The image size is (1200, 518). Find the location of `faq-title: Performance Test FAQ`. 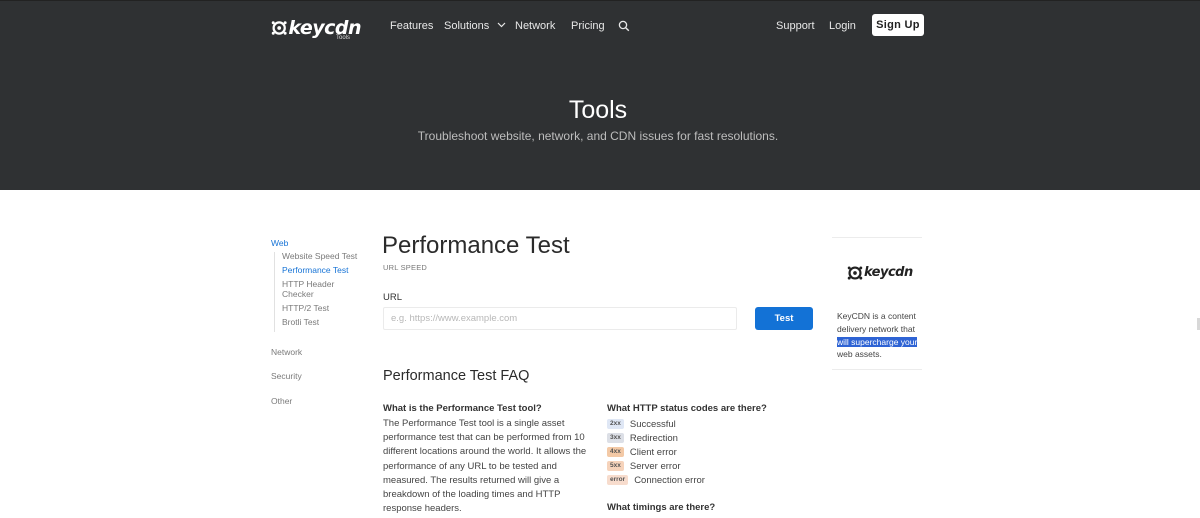

faq-title: Performance Test FAQ is located at coordinates (456, 376).